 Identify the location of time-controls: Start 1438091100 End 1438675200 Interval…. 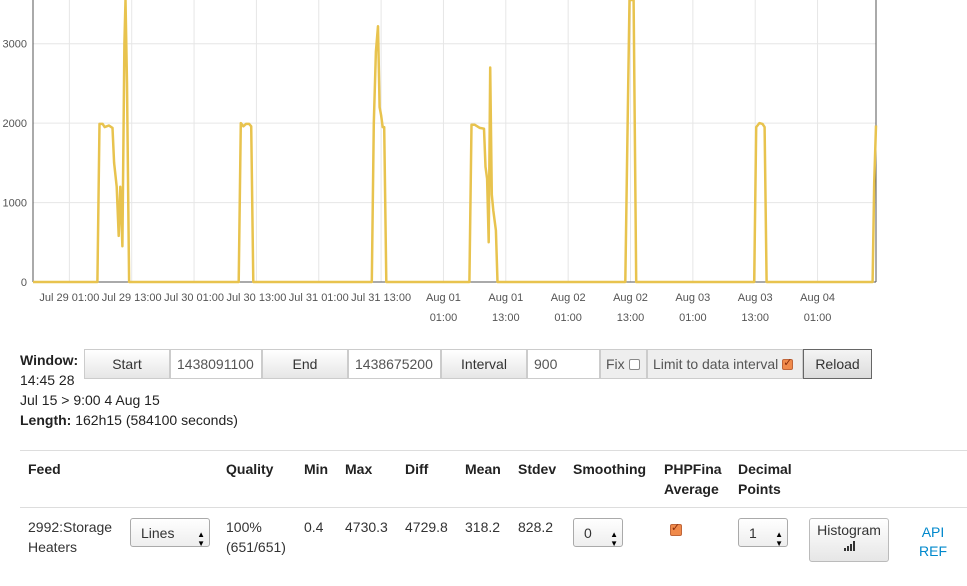
(478, 364).